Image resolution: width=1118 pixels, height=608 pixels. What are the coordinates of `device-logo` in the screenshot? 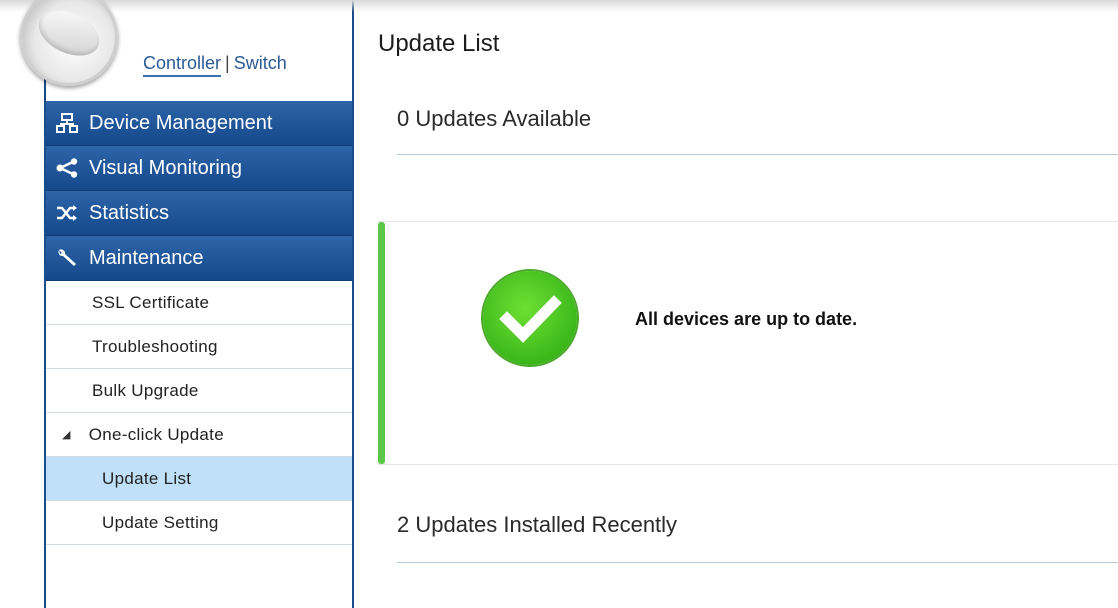 It's located at (69, 43).